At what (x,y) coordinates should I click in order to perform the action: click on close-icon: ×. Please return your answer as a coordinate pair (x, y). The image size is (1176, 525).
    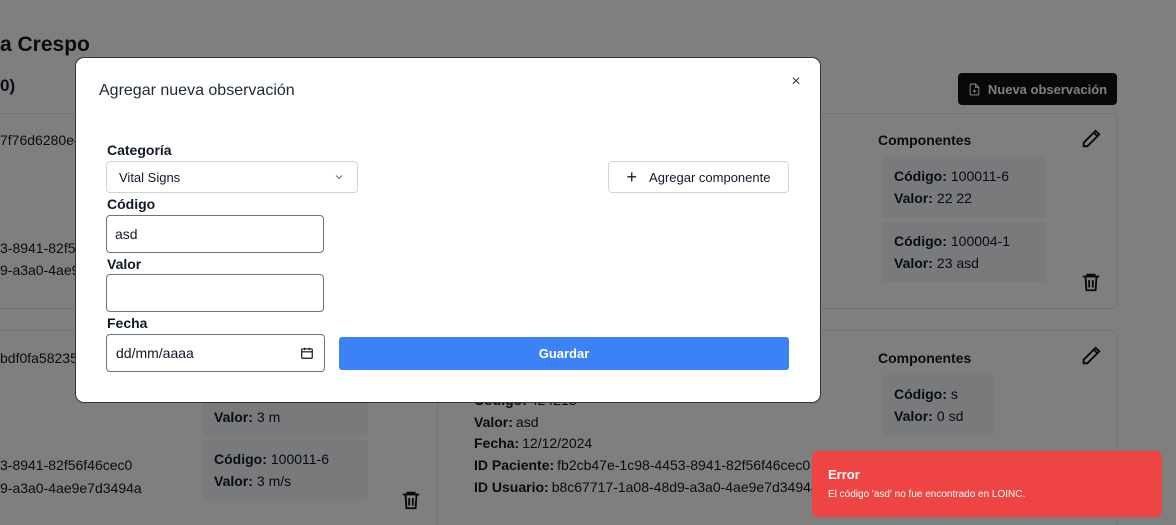
    Looking at the image, I should click on (796, 81).